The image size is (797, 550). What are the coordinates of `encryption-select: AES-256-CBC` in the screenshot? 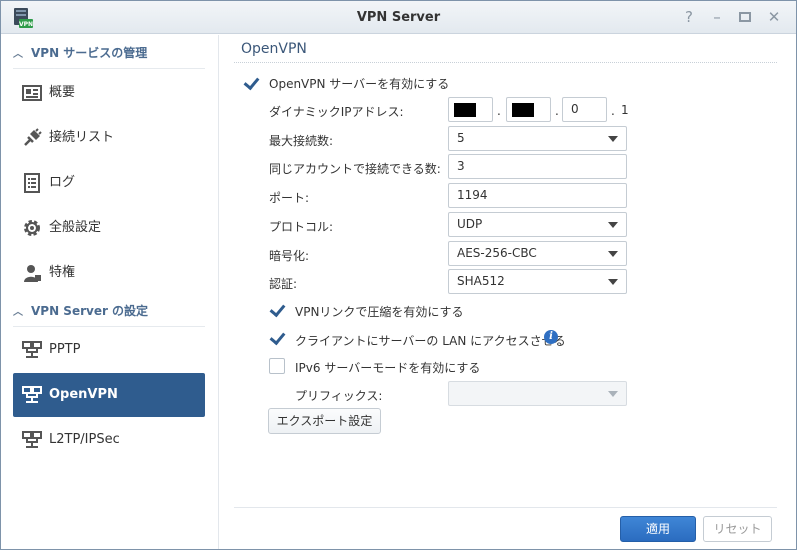 It's located at (537, 253).